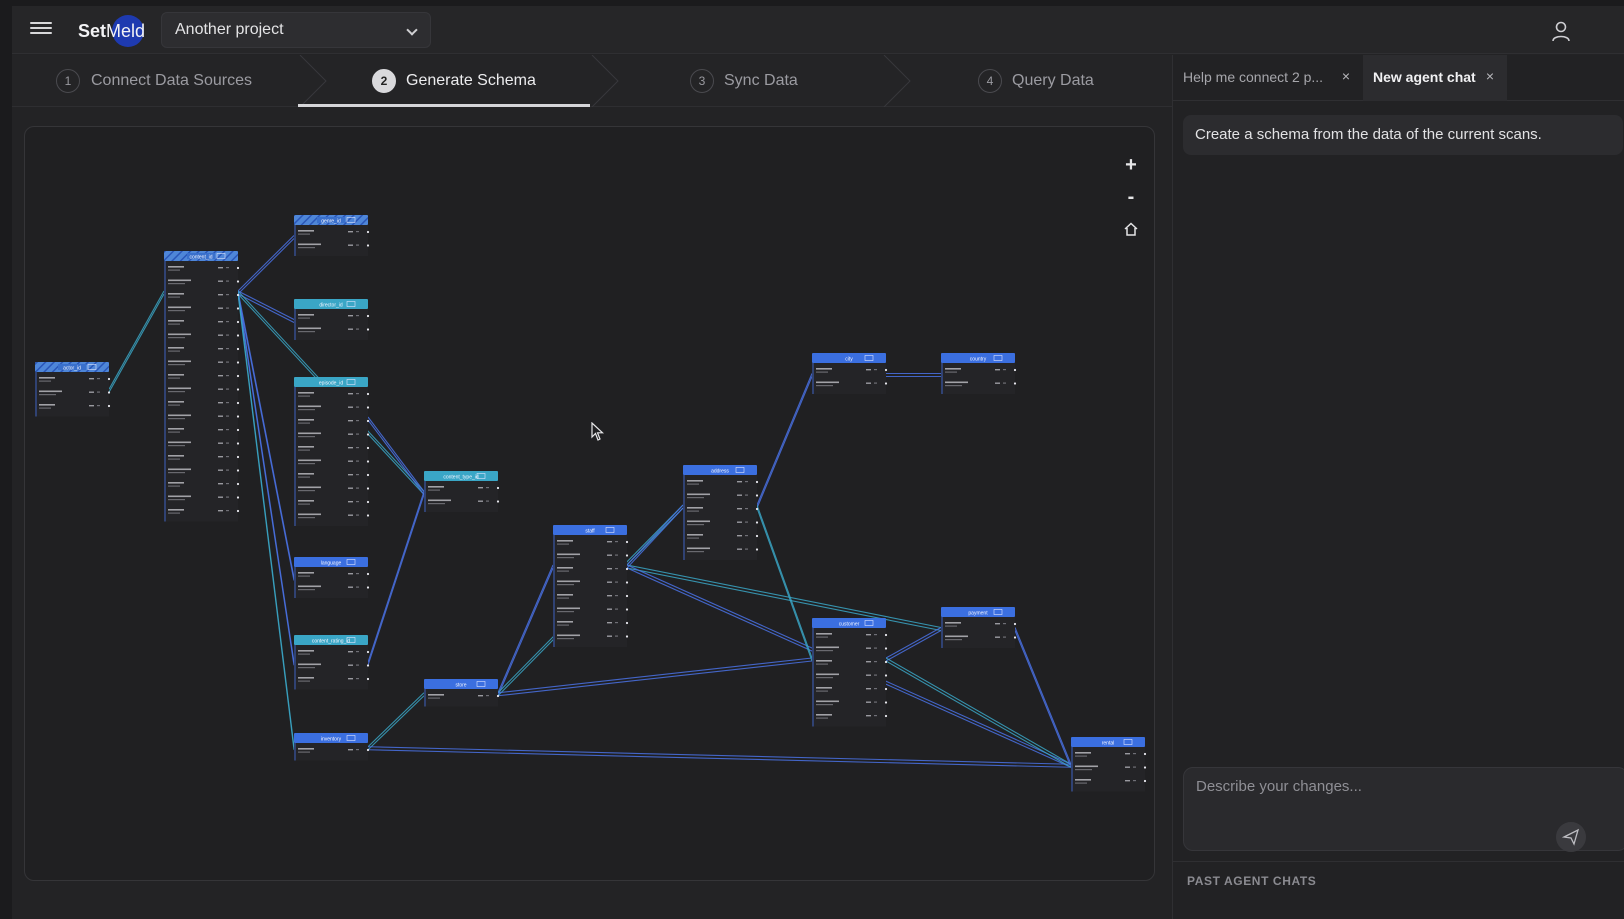  I want to click on table-language: language, so click(332, 577).